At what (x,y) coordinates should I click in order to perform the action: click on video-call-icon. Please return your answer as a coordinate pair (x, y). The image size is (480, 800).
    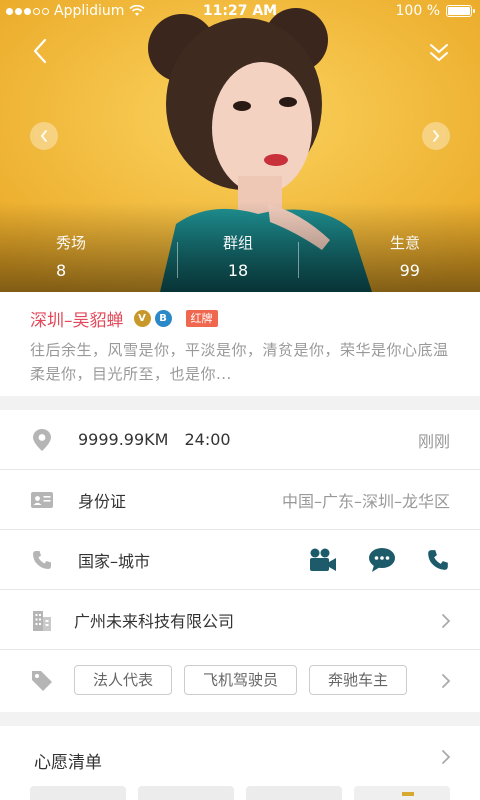
    Looking at the image, I should click on (323, 560).